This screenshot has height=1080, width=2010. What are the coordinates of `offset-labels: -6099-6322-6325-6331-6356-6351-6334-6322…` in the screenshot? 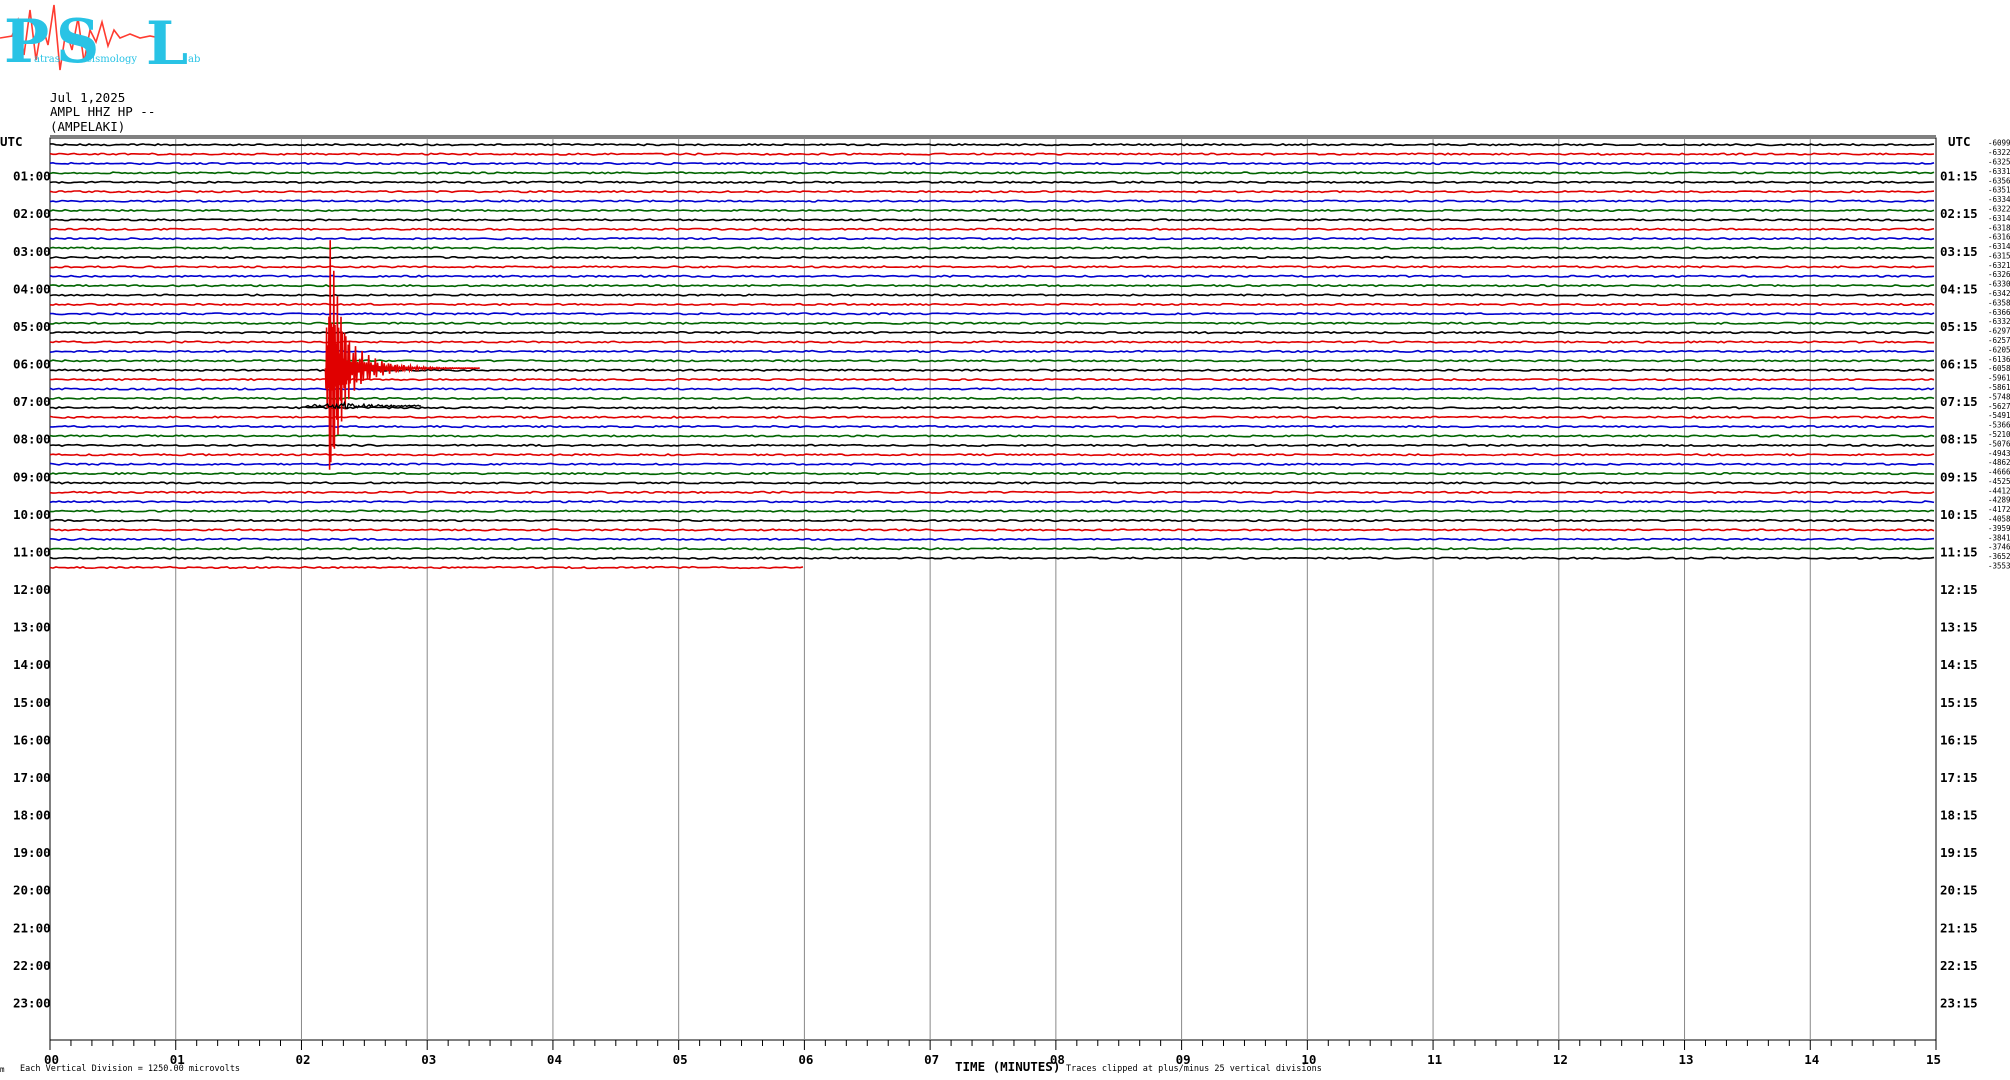 It's located at (1999, 355).